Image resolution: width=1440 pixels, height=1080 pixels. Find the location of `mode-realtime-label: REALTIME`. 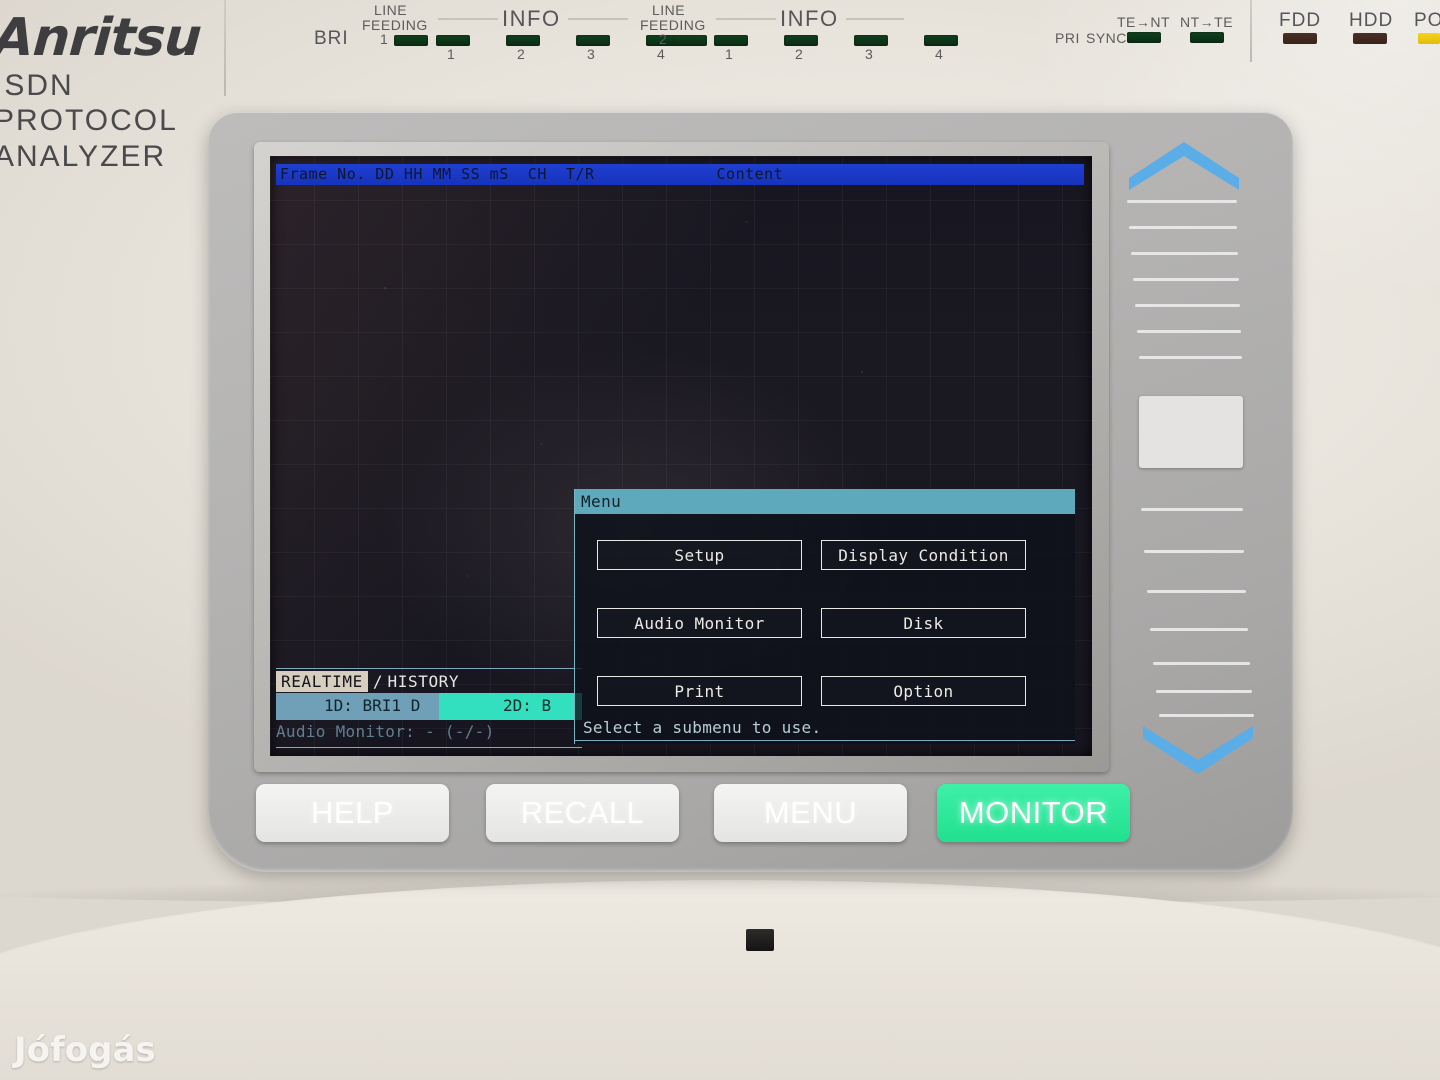

mode-realtime-label: REALTIME is located at coordinates (322, 681).